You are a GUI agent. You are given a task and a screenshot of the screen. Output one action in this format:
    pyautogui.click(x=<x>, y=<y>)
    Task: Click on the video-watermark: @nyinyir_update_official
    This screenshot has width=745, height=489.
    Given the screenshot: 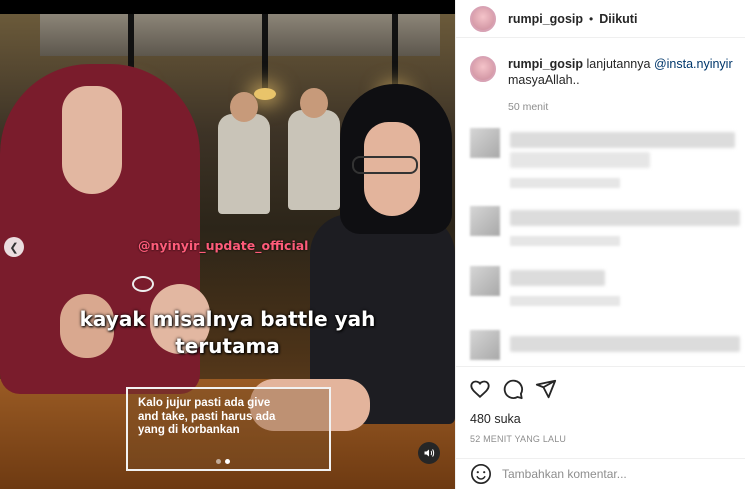 What is the action you would take?
    pyautogui.click(x=223, y=245)
    